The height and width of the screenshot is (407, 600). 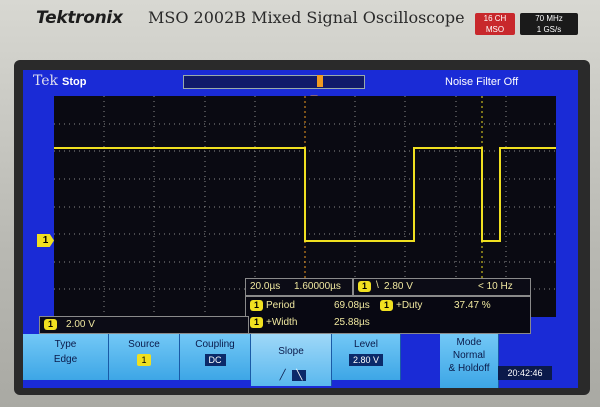 I want to click on model-name: MSO 2002B Mixed Signal Oscilloscope, so click(x=306, y=17).